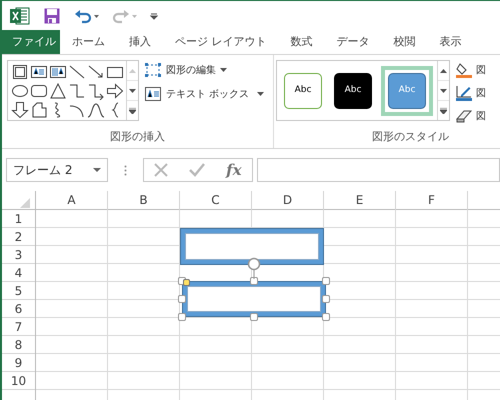  Describe the element at coordinates (140, 42) in the screenshot. I see `ribbon-tab: 挿入` at that location.